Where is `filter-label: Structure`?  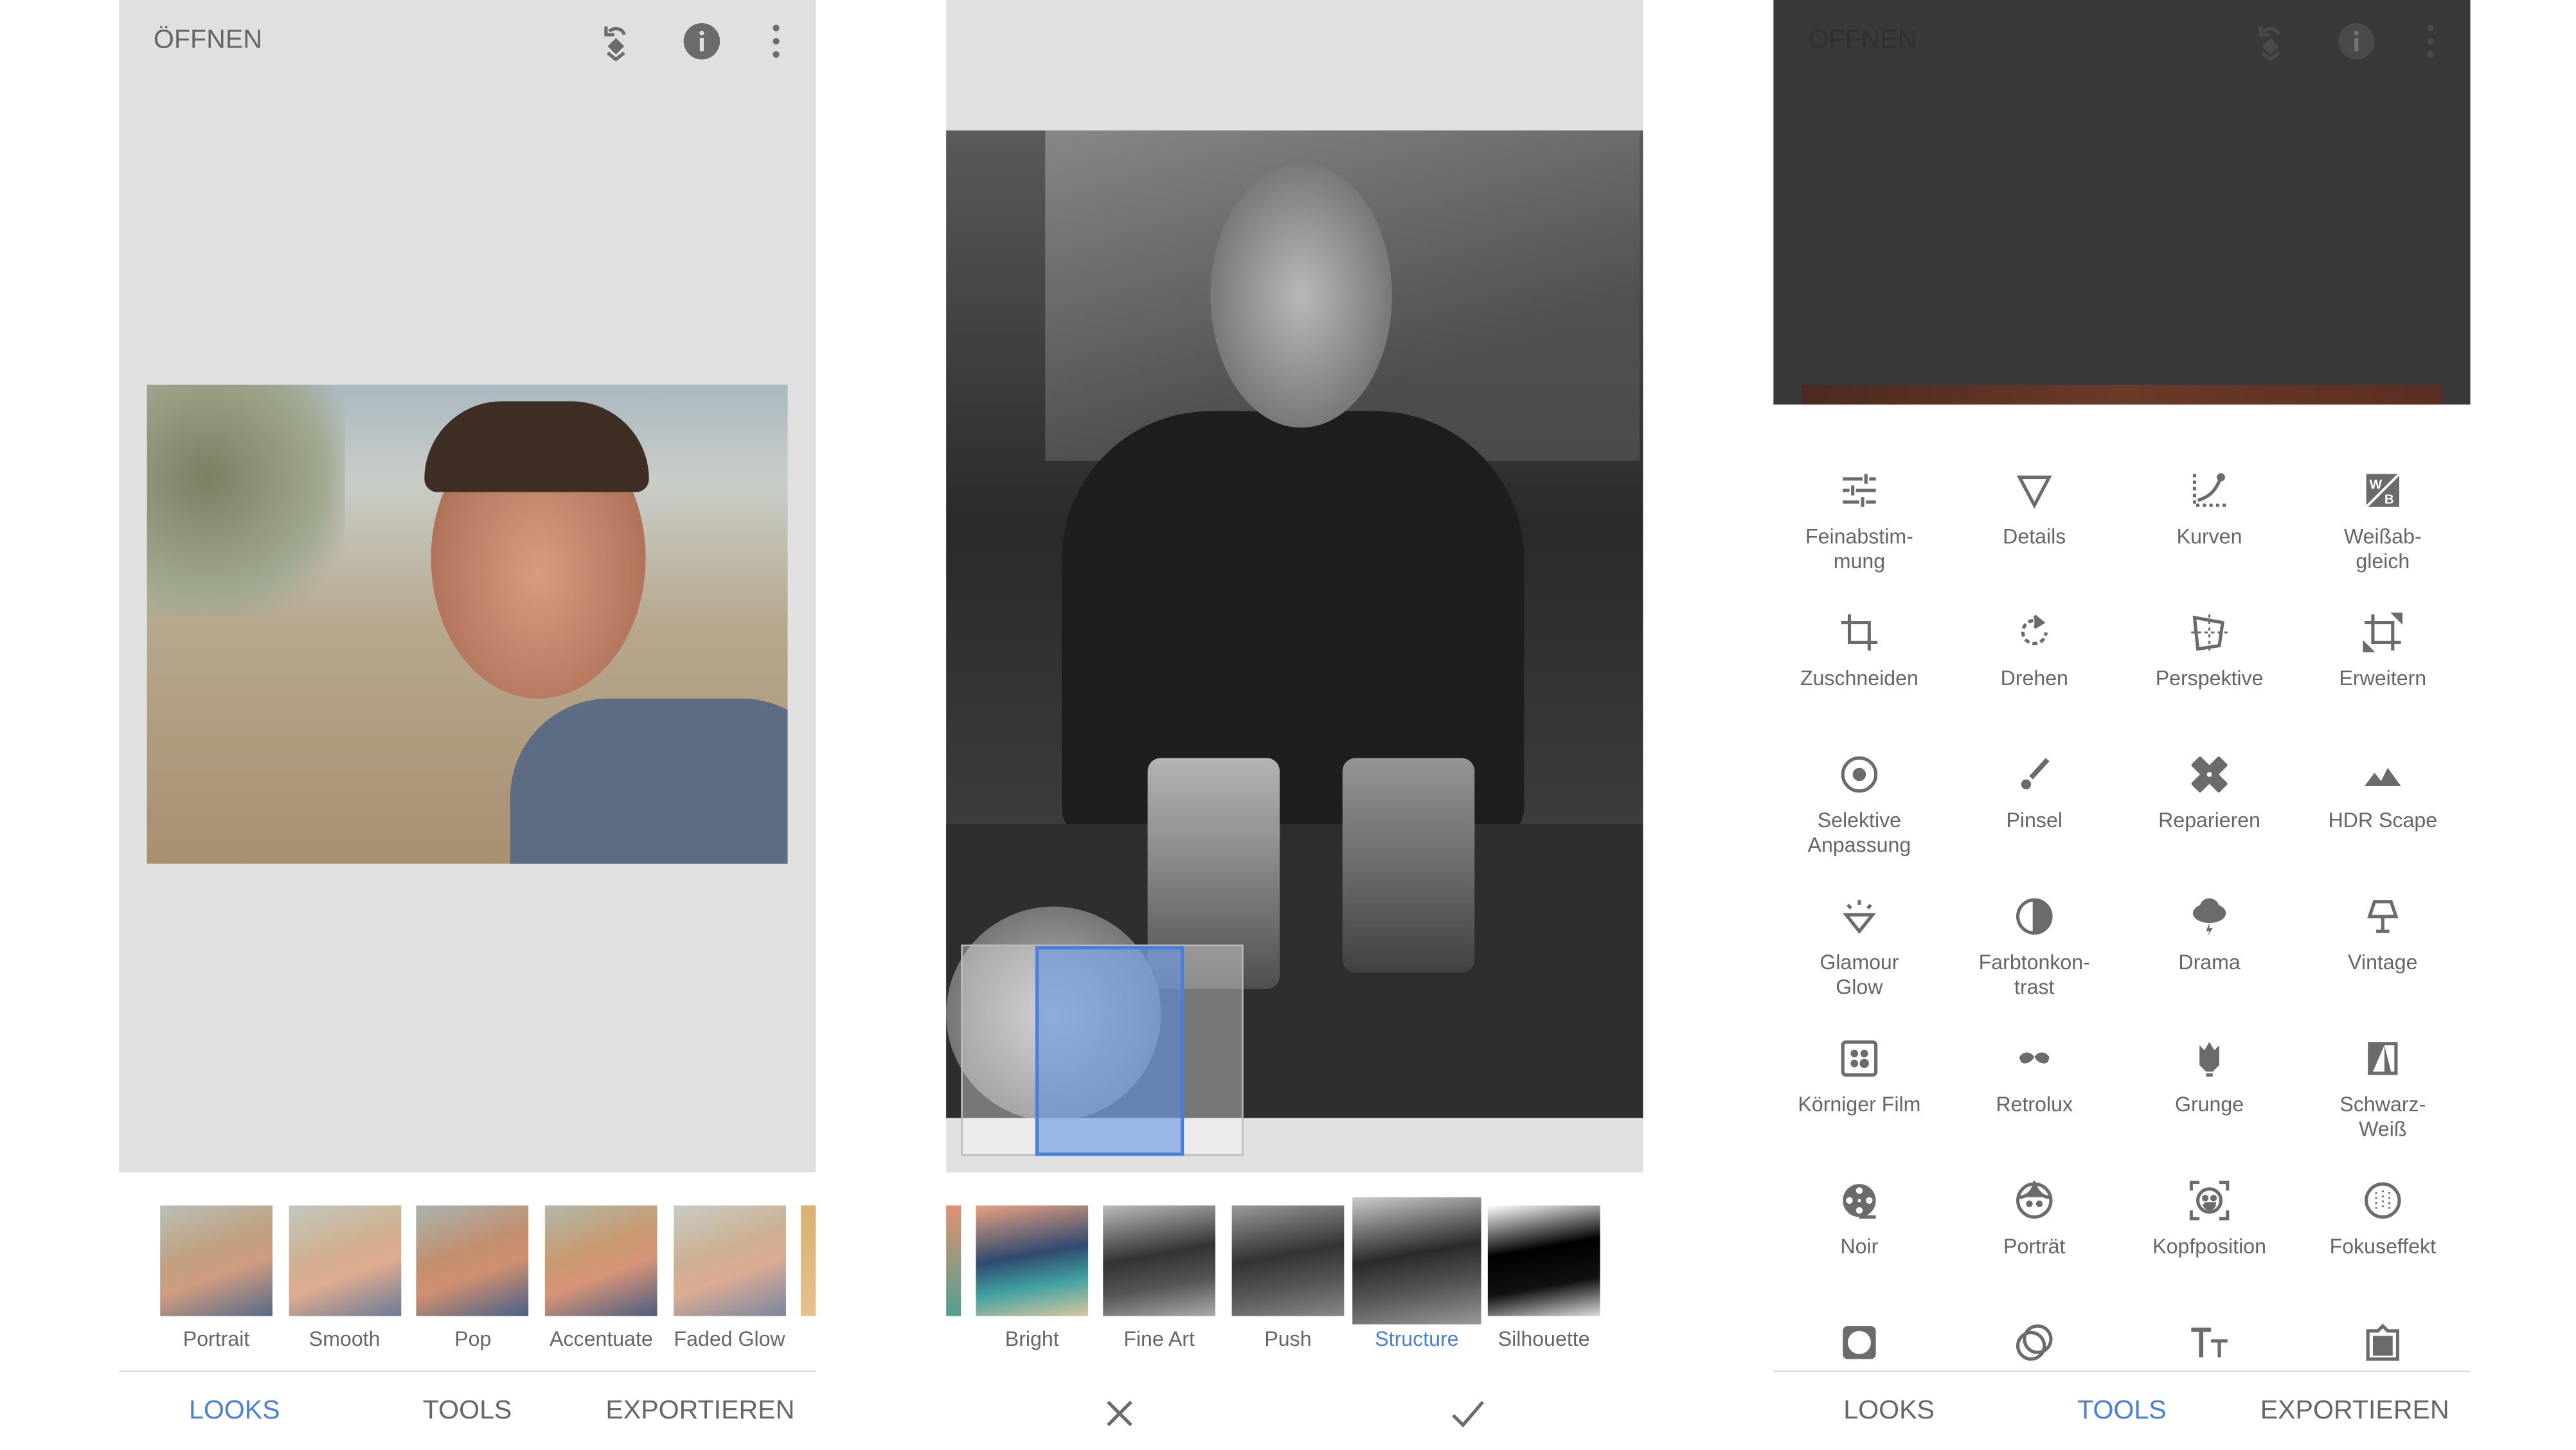
filter-label: Structure is located at coordinates (1417, 1339).